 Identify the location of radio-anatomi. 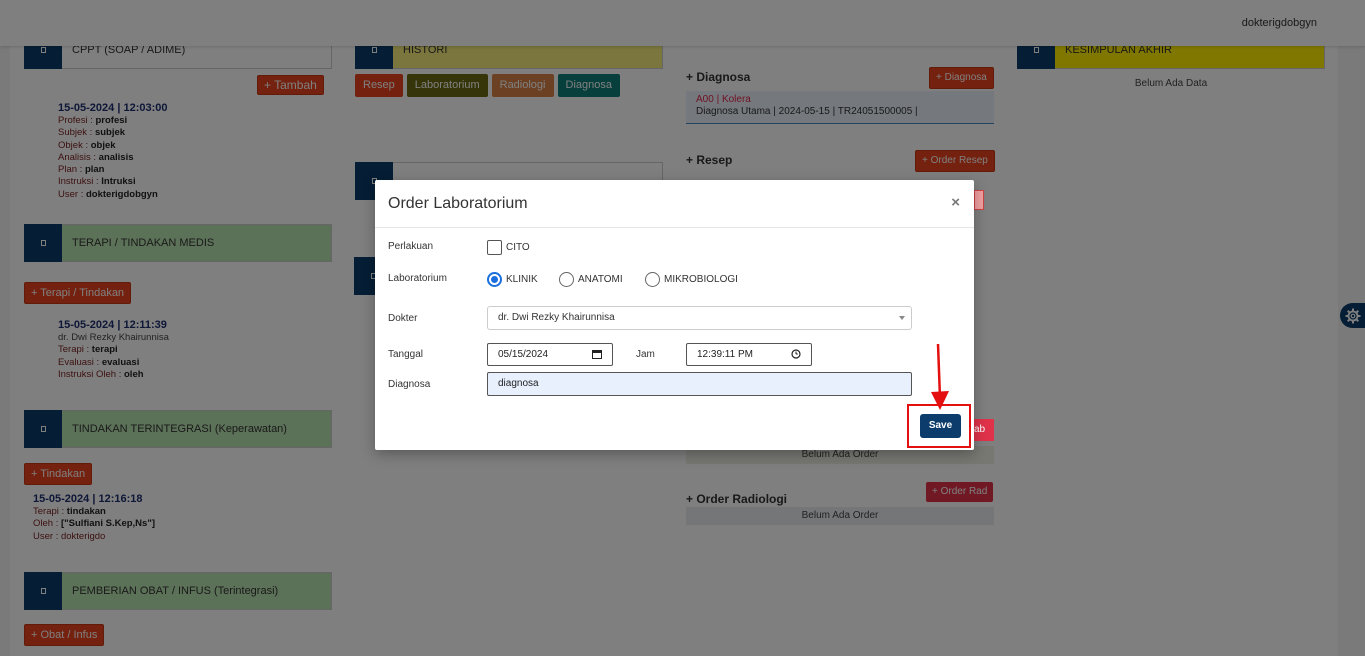
(566, 279).